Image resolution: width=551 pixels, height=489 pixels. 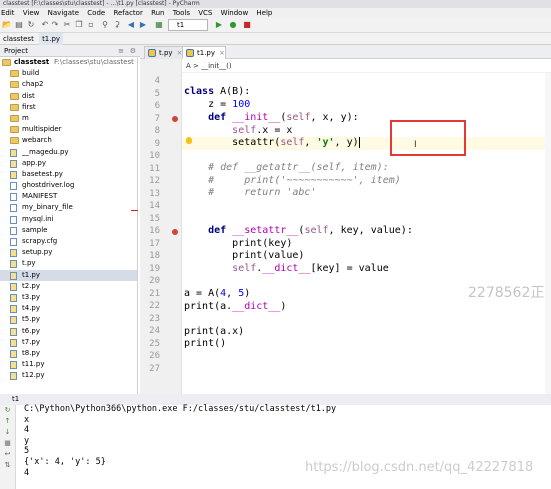 I want to click on line-number: 6, so click(x=157, y=106).